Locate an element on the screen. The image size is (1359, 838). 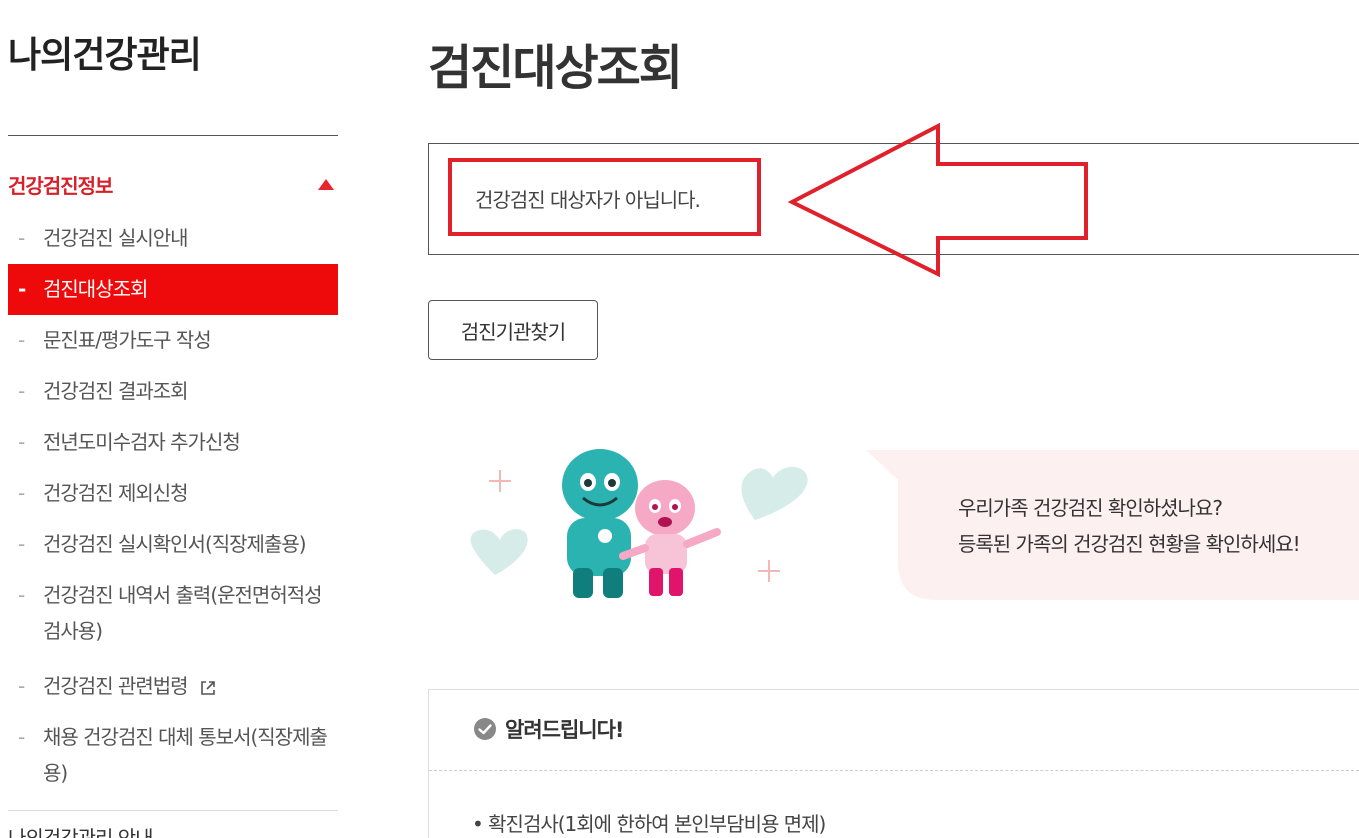
sidebar-item-label: 건강검진 실시안내 is located at coordinates (116, 238).